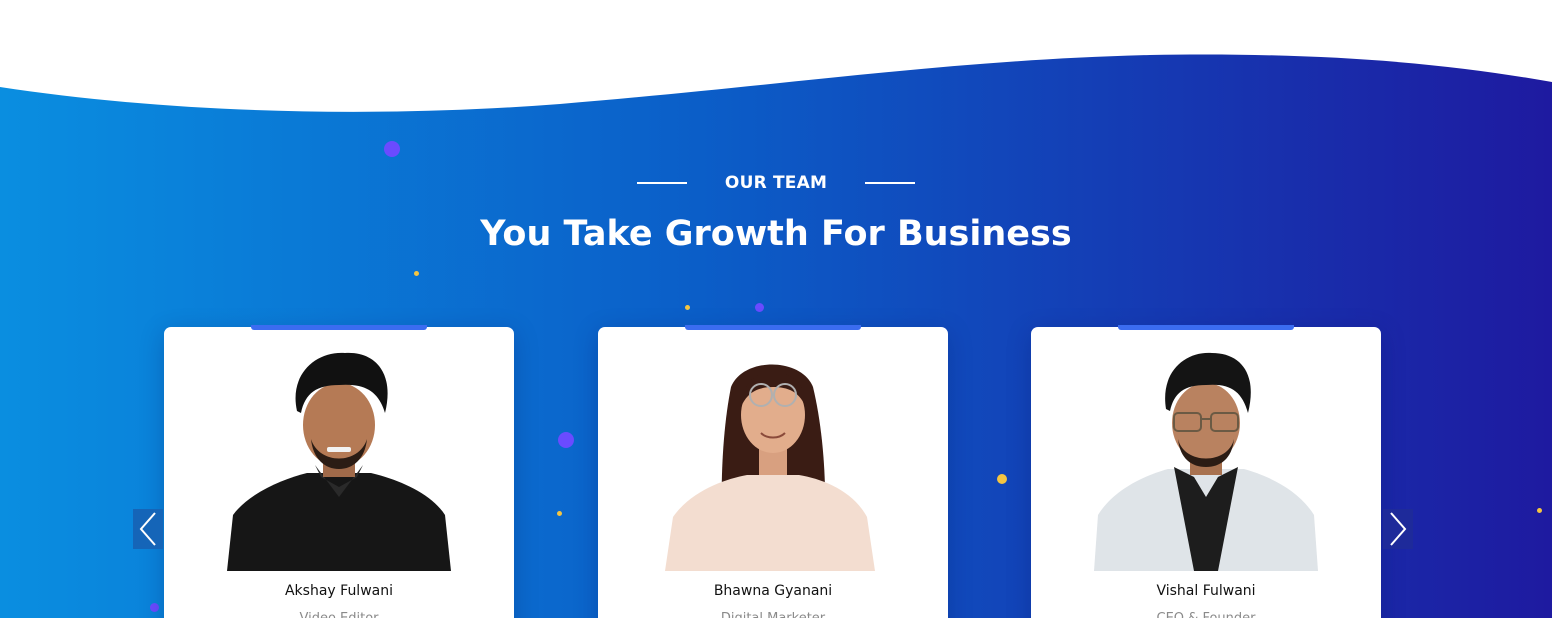 The image size is (1552, 618). What do you see at coordinates (339, 614) in the screenshot?
I see `member-role: Video Editor` at bounding box center [339, 614].